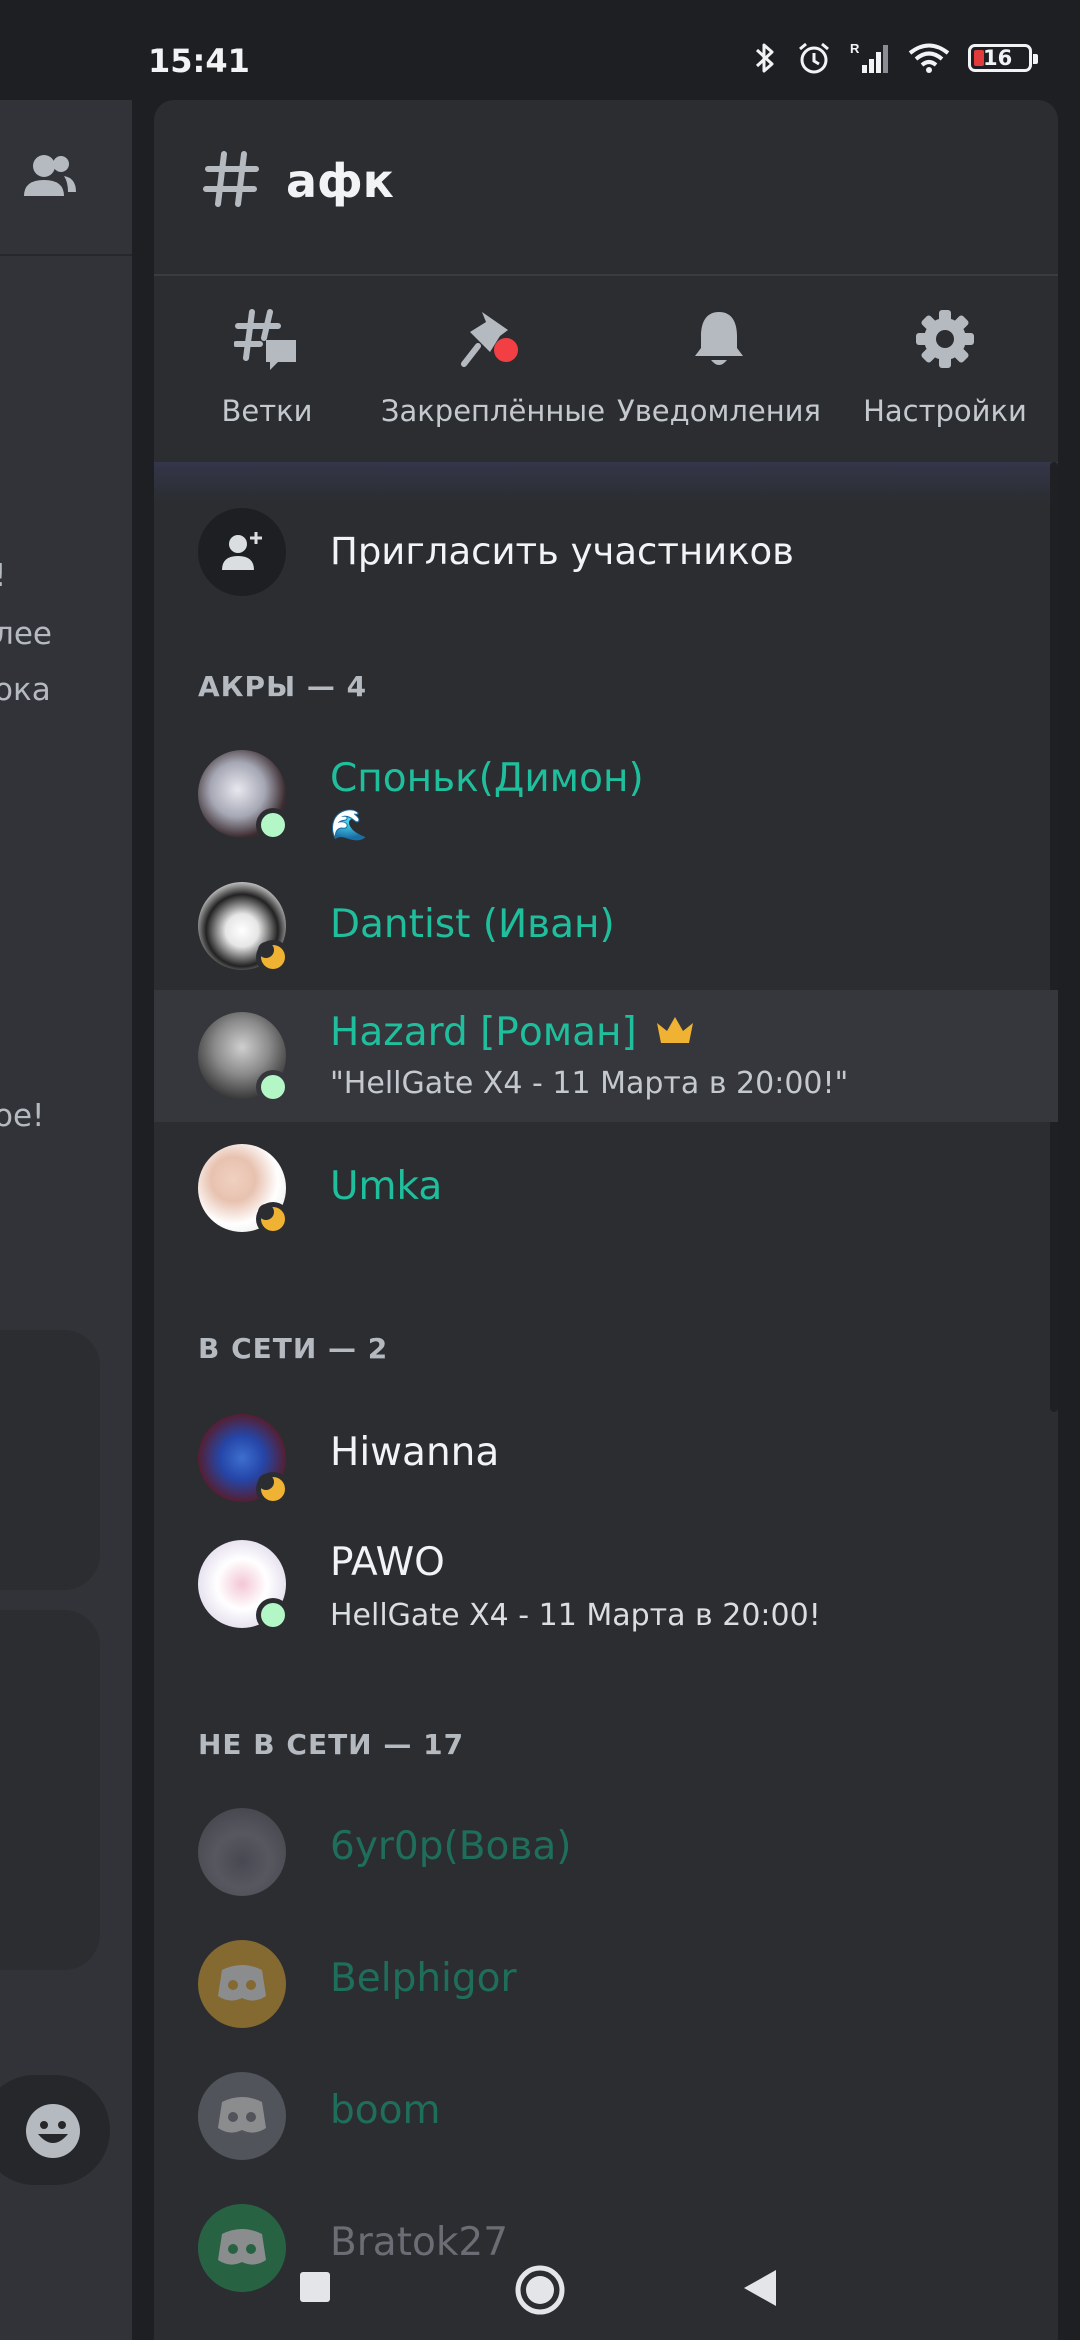  I want to click on invite-icon-circle, so click(242, 552).